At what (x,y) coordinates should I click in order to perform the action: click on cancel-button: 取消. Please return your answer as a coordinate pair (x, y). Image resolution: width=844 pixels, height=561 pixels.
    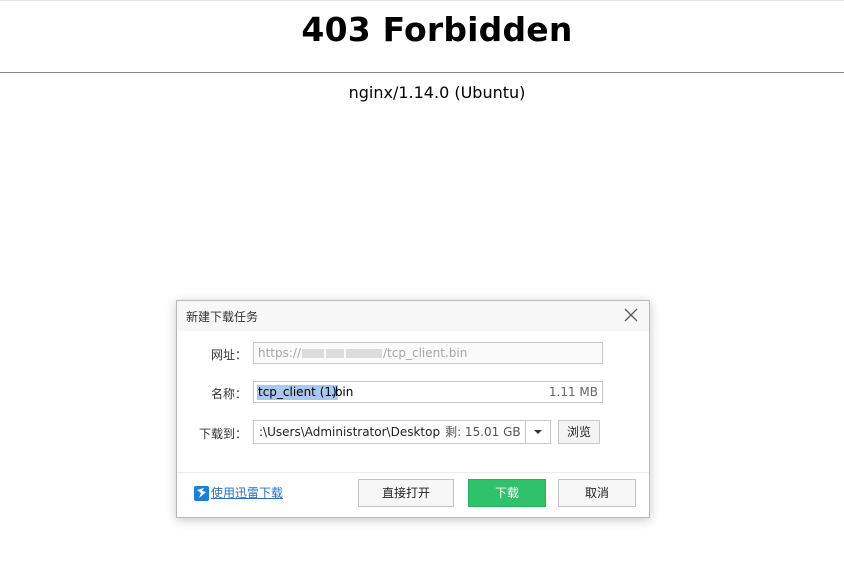
    Looking at the image, I should click on (597, 493).